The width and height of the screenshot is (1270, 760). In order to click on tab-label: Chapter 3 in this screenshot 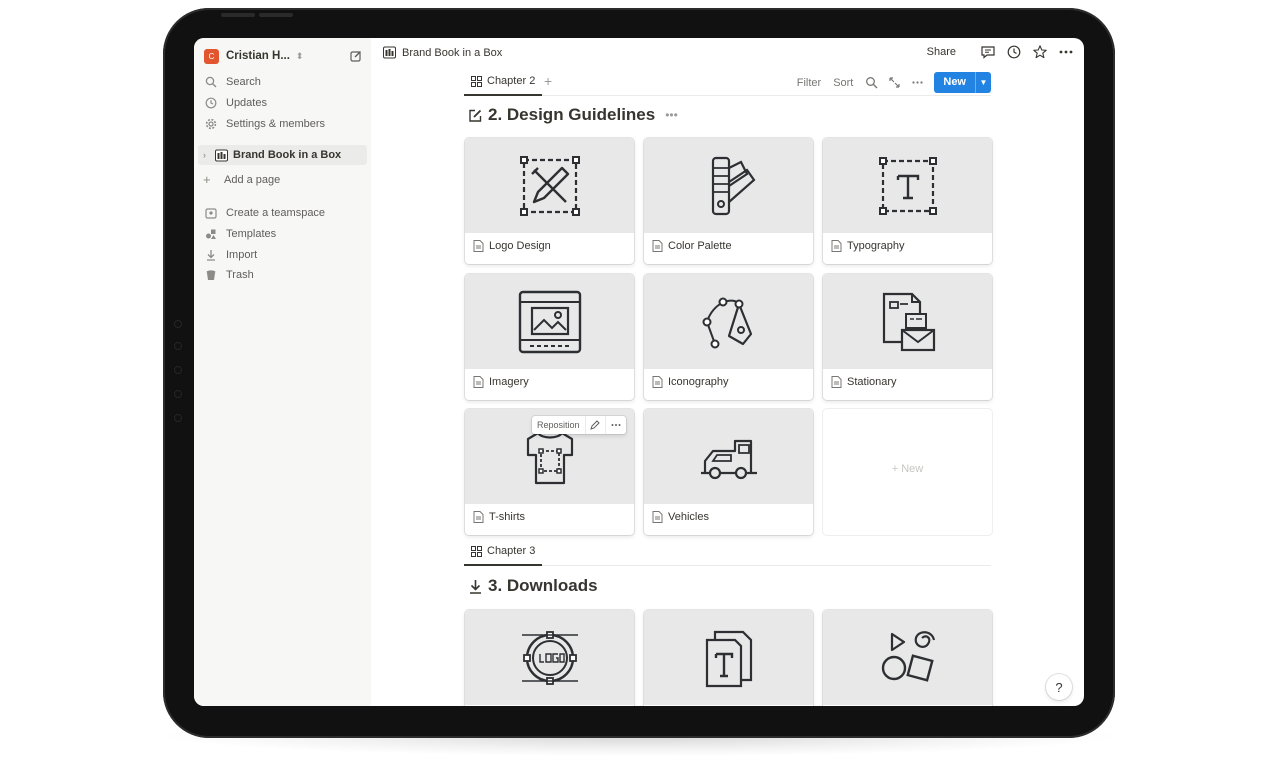, I will do `click(511, 551)`.